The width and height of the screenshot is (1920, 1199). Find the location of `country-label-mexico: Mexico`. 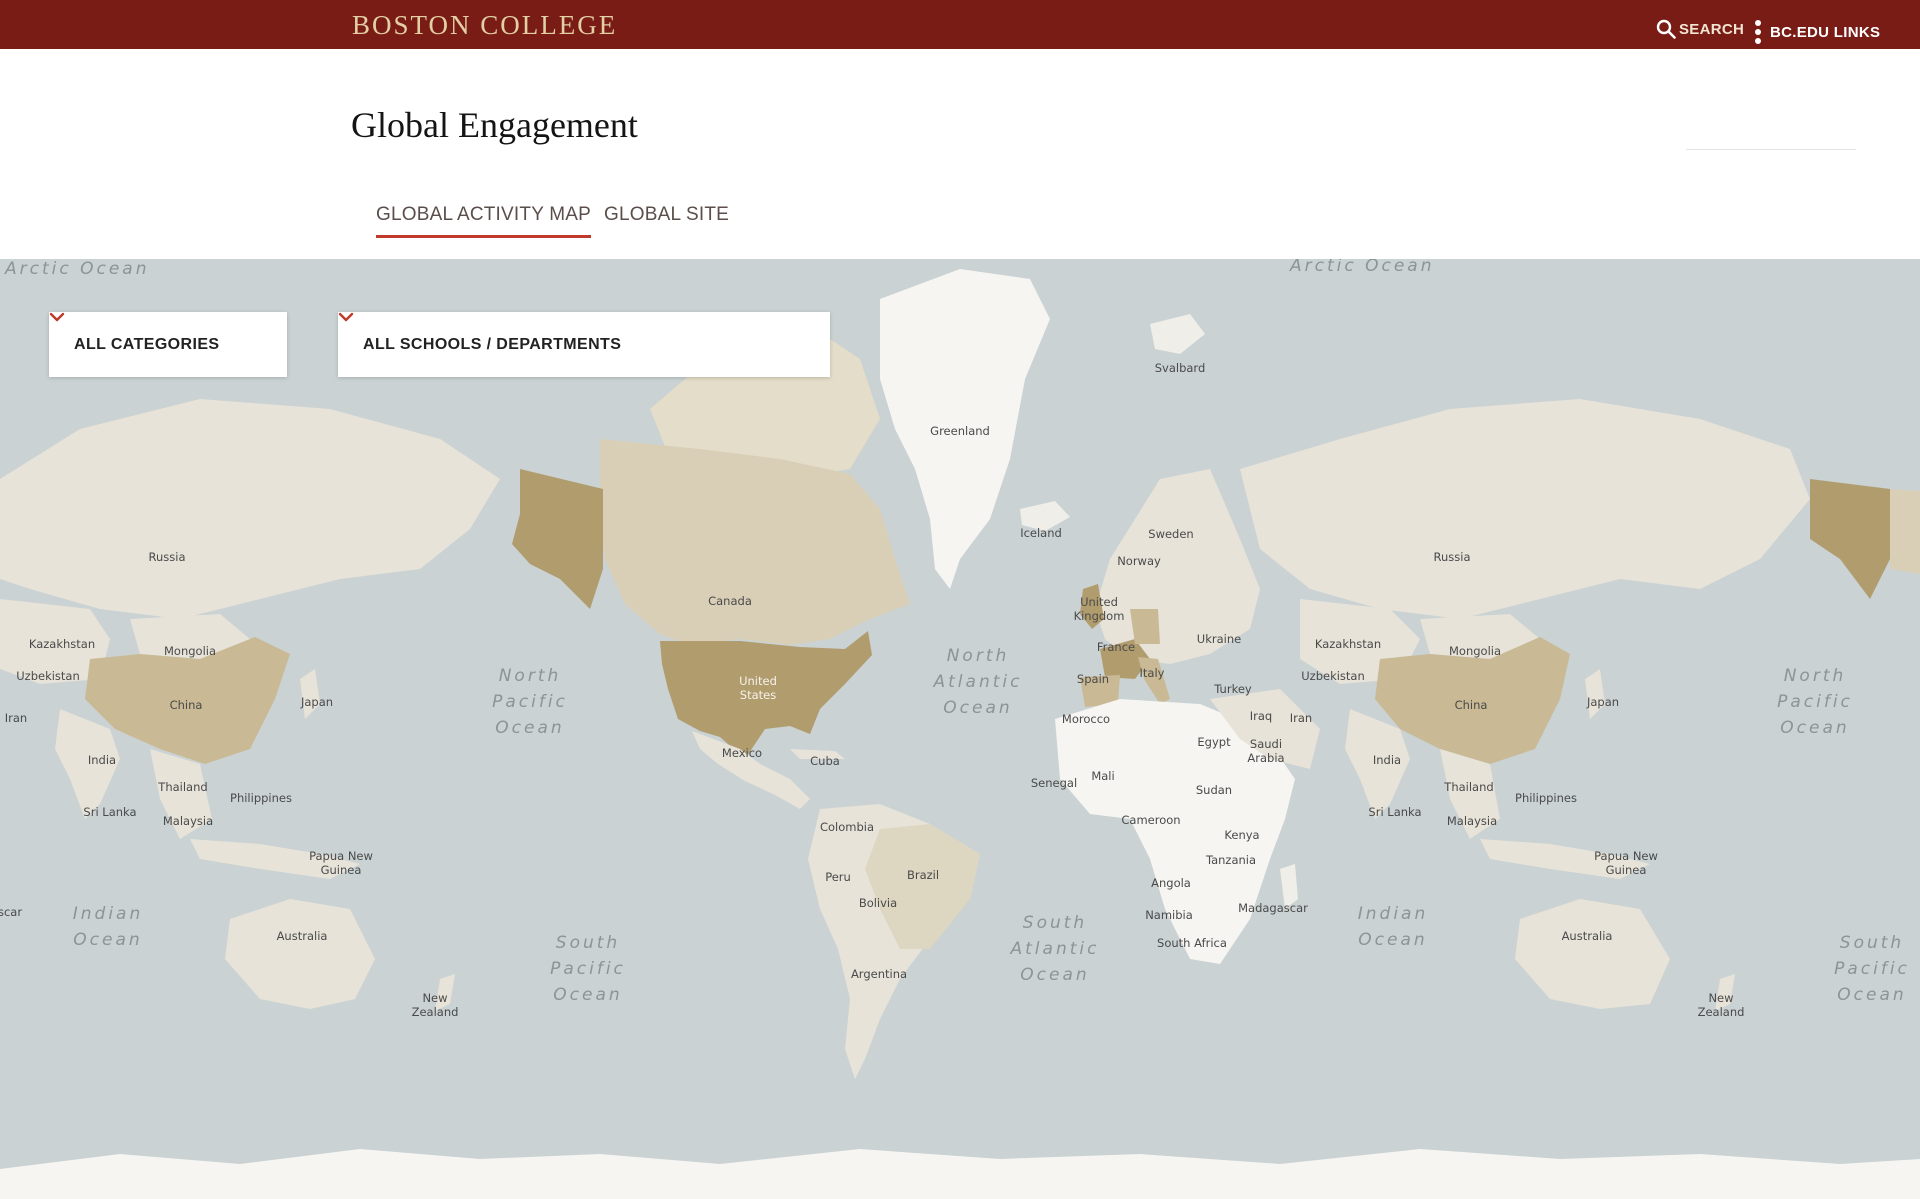

country-label-mexico: Mexico is located at coordinates (742, 753).